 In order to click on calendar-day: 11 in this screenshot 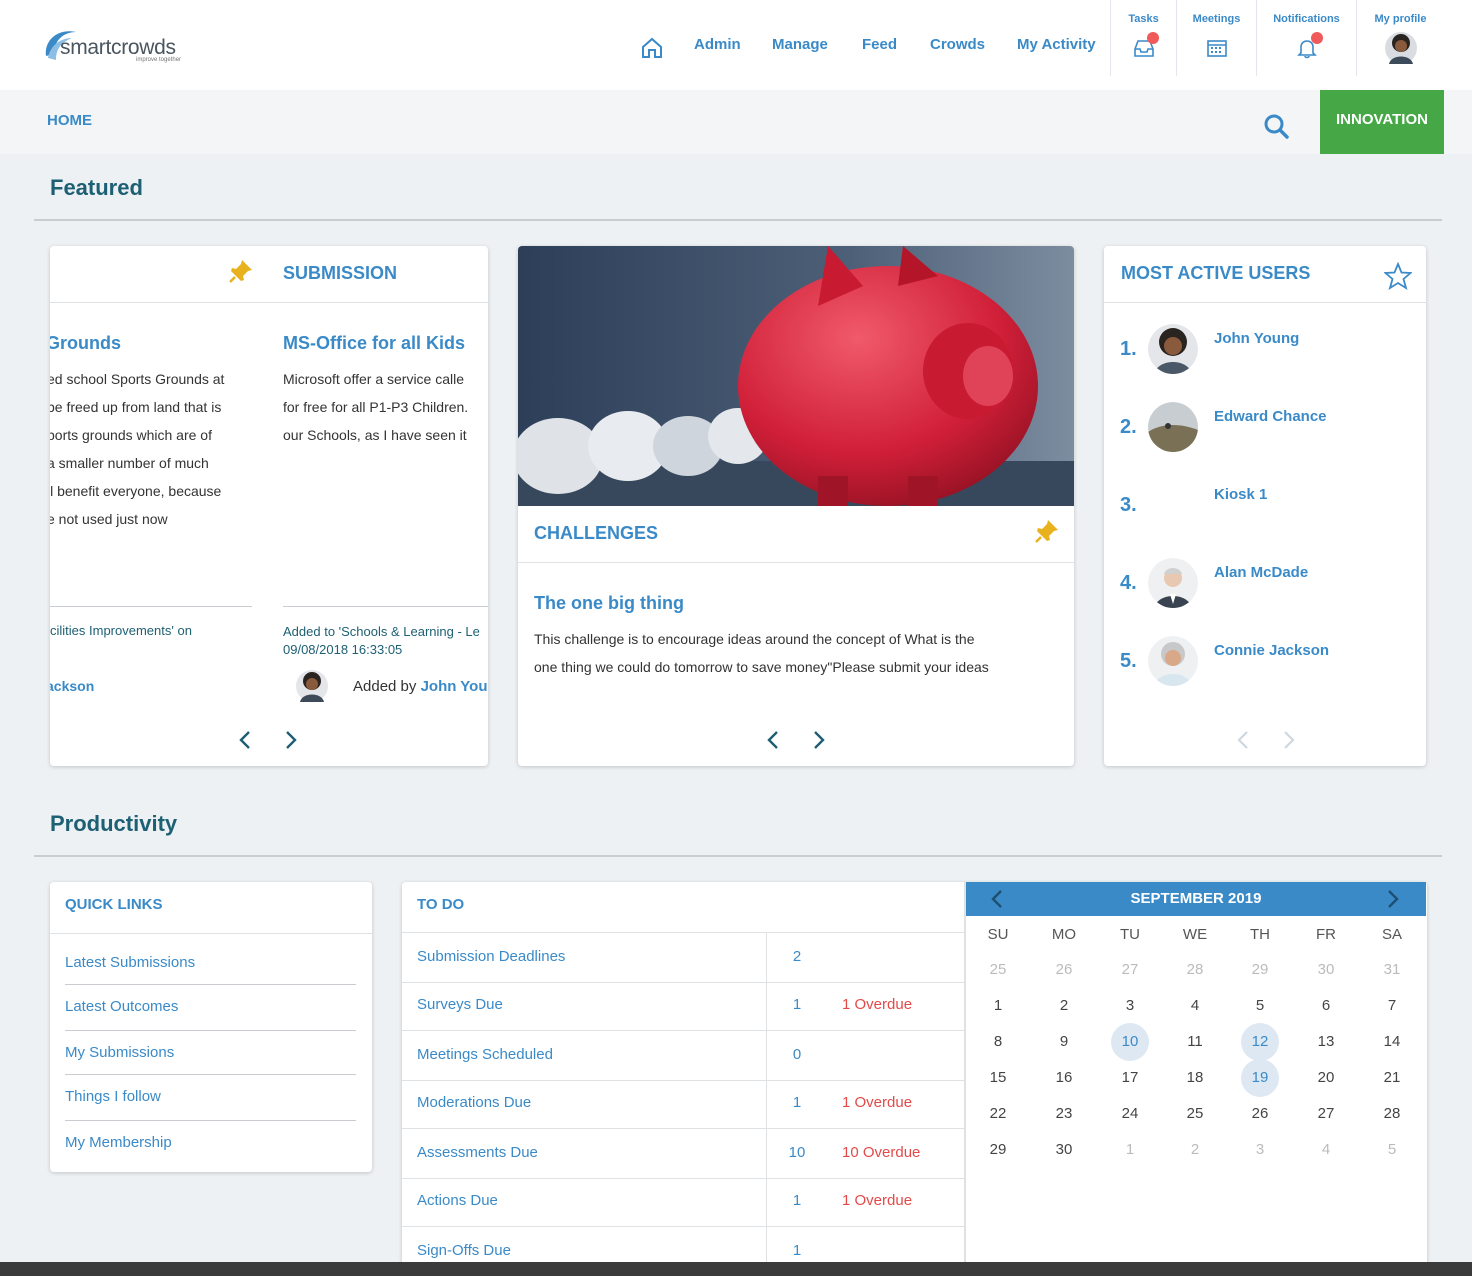, I will do `click(1195, 1042)`.